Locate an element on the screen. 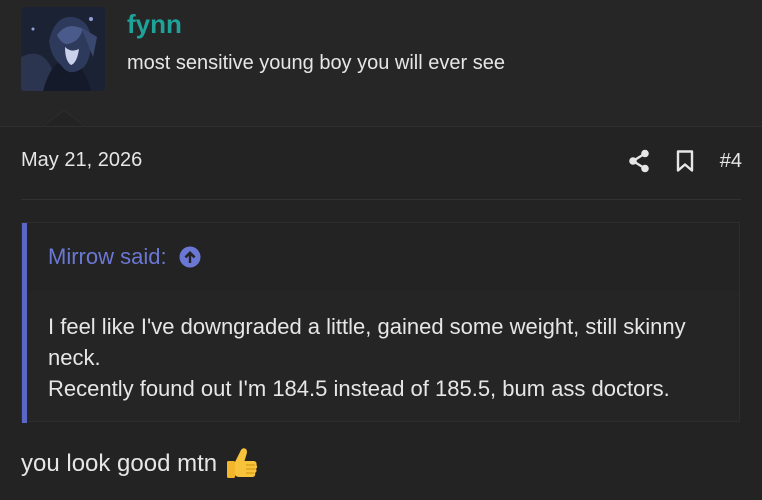  quote-accent-bar is located at coordinates (24, 323).